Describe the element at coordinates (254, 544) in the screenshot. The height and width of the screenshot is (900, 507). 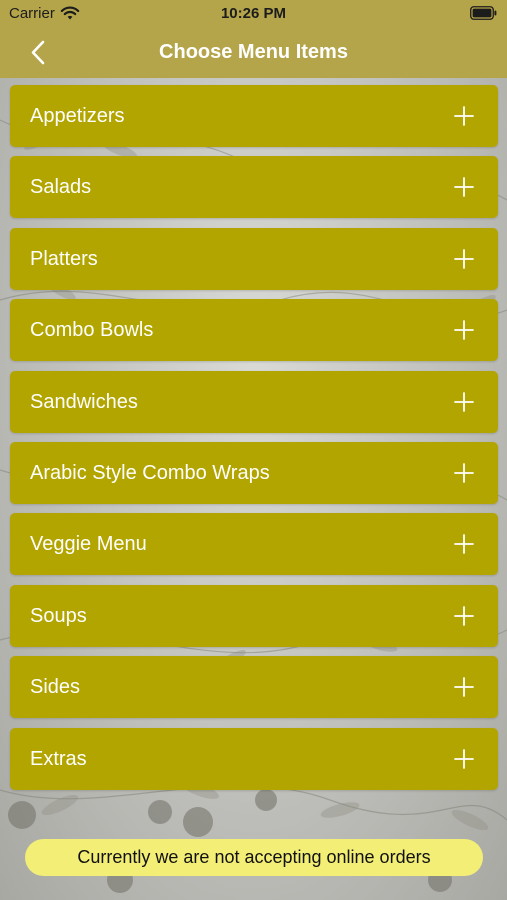
I see `menu-category-veggie-menu: Veggie Menu` at that location.